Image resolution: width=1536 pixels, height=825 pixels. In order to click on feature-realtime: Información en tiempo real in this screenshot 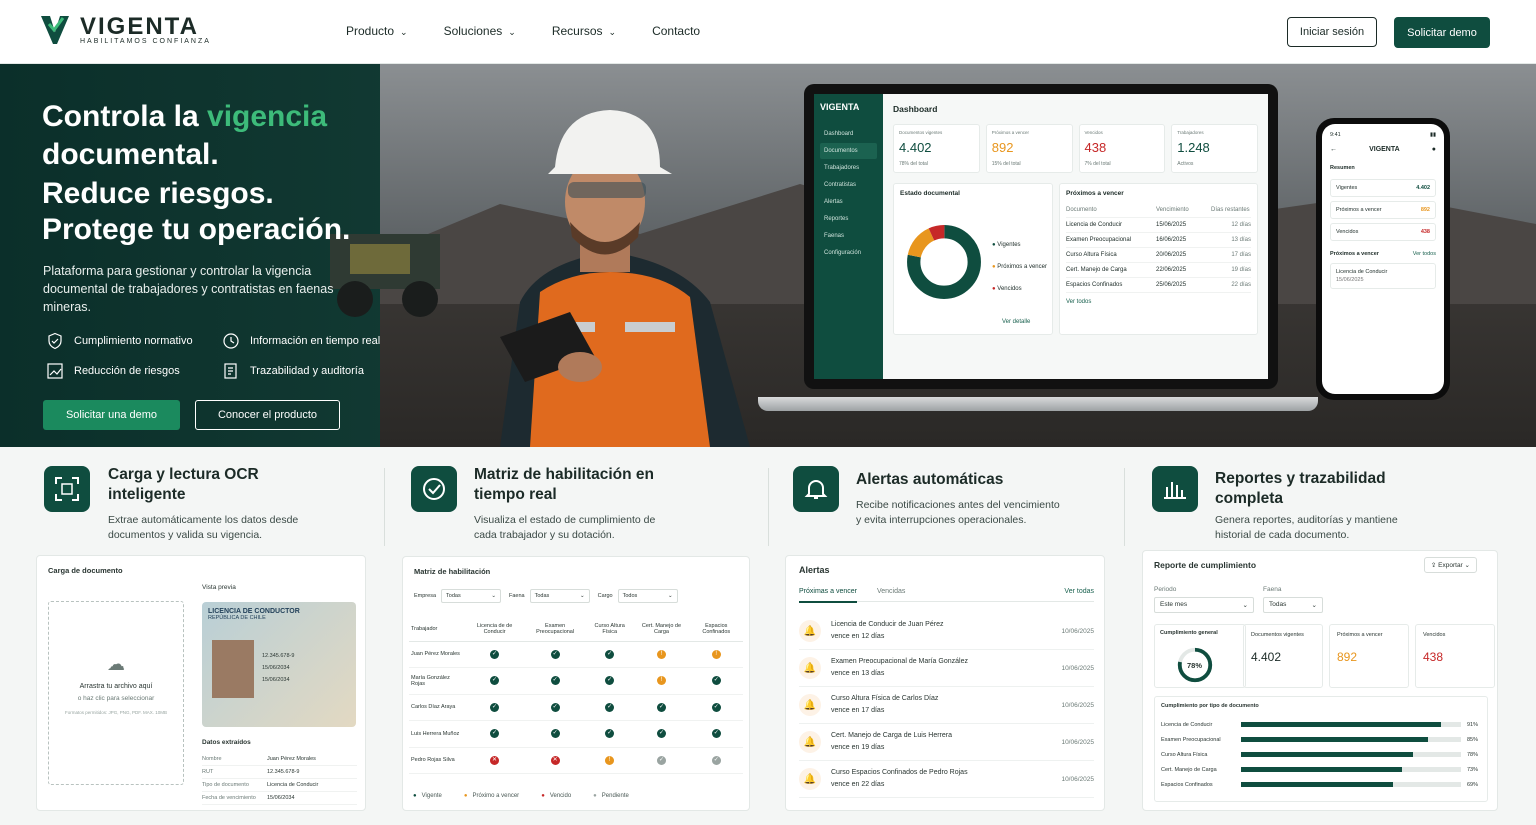, I will do `click(301, 341)`.